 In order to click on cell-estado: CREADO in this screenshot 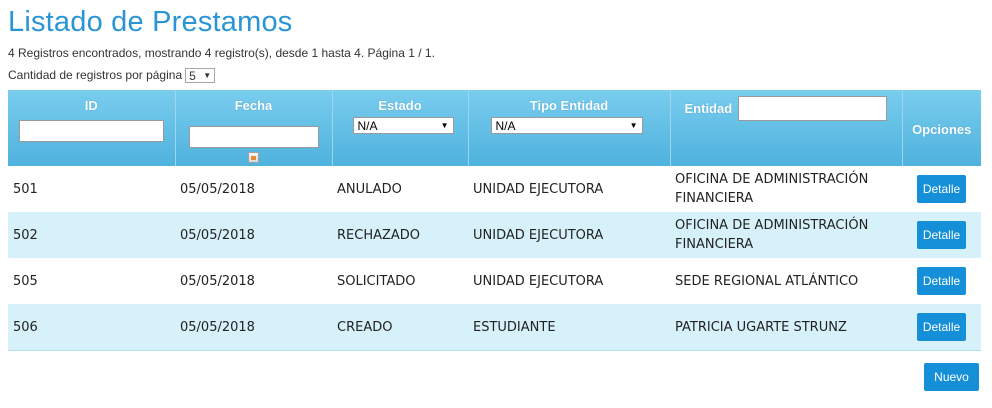, I will do `click(400, 327)`.